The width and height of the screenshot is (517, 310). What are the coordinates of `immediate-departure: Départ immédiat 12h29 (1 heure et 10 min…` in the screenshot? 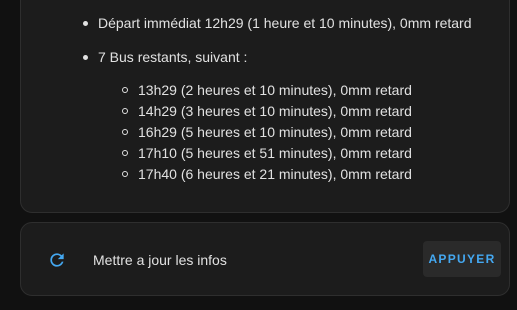 It's located at (276, 23).